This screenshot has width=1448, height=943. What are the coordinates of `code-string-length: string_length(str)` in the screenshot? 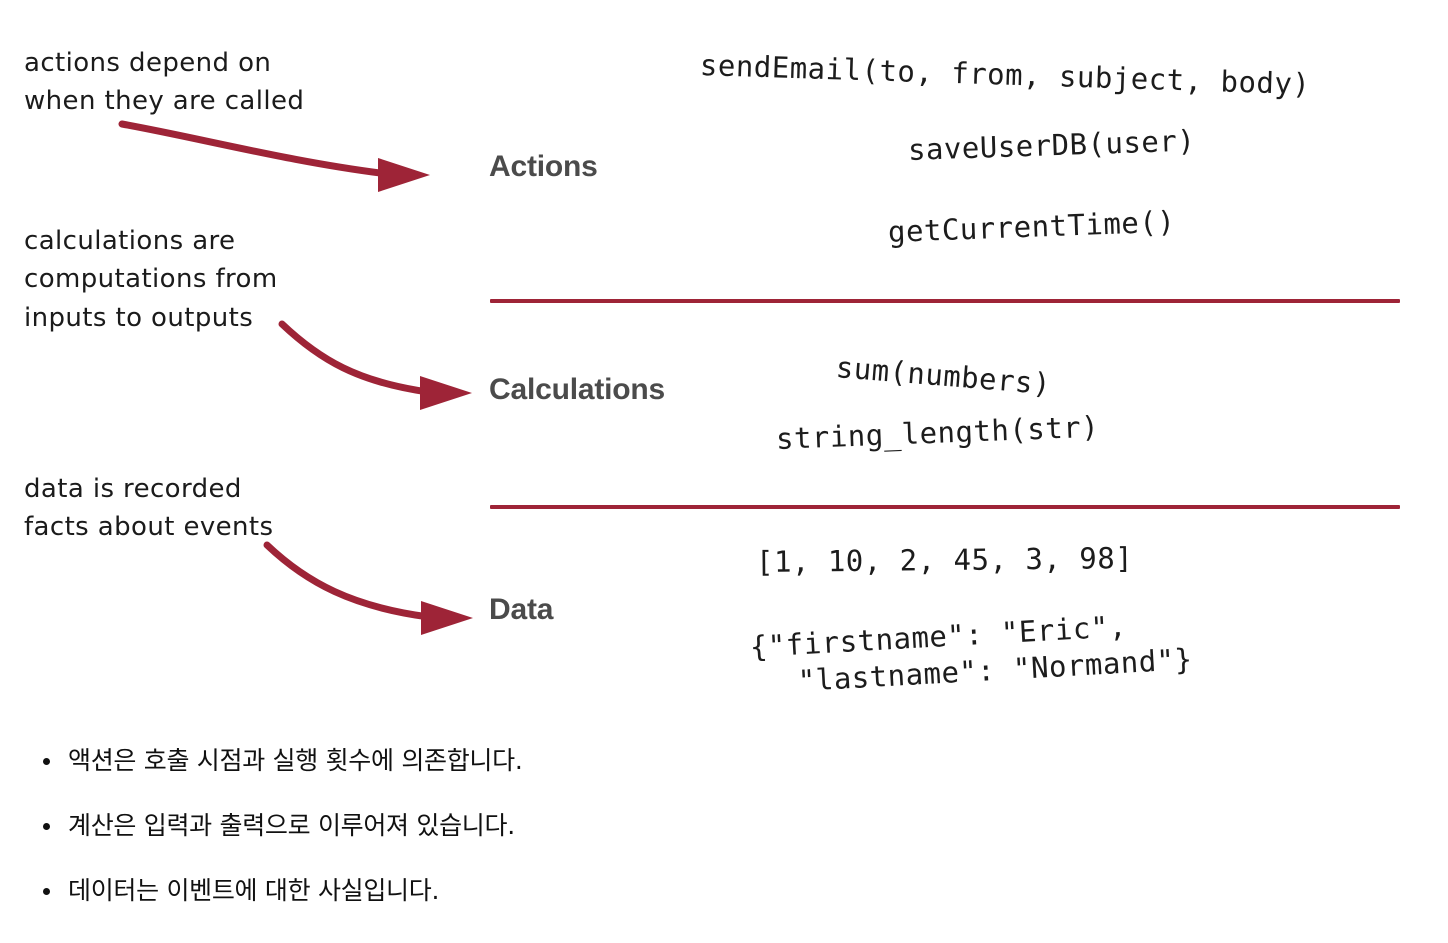 It's located at (937, 432).